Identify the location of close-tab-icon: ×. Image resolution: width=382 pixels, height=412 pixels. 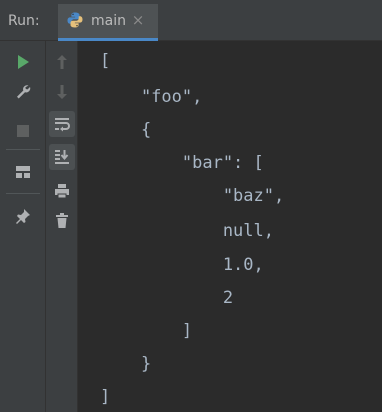
(138, 20).